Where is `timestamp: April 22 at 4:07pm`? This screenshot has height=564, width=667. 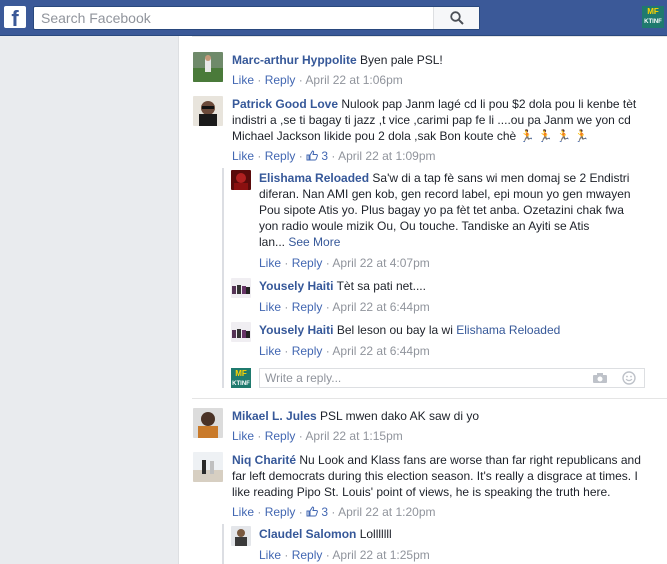
timestamp: April 22 at 4:07pm is located at coordinates (380, 263).